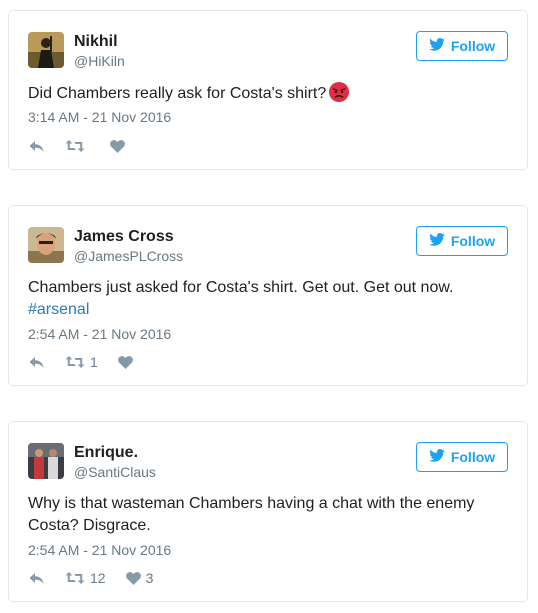  I want to click on retweet-button, so click(77, 146).